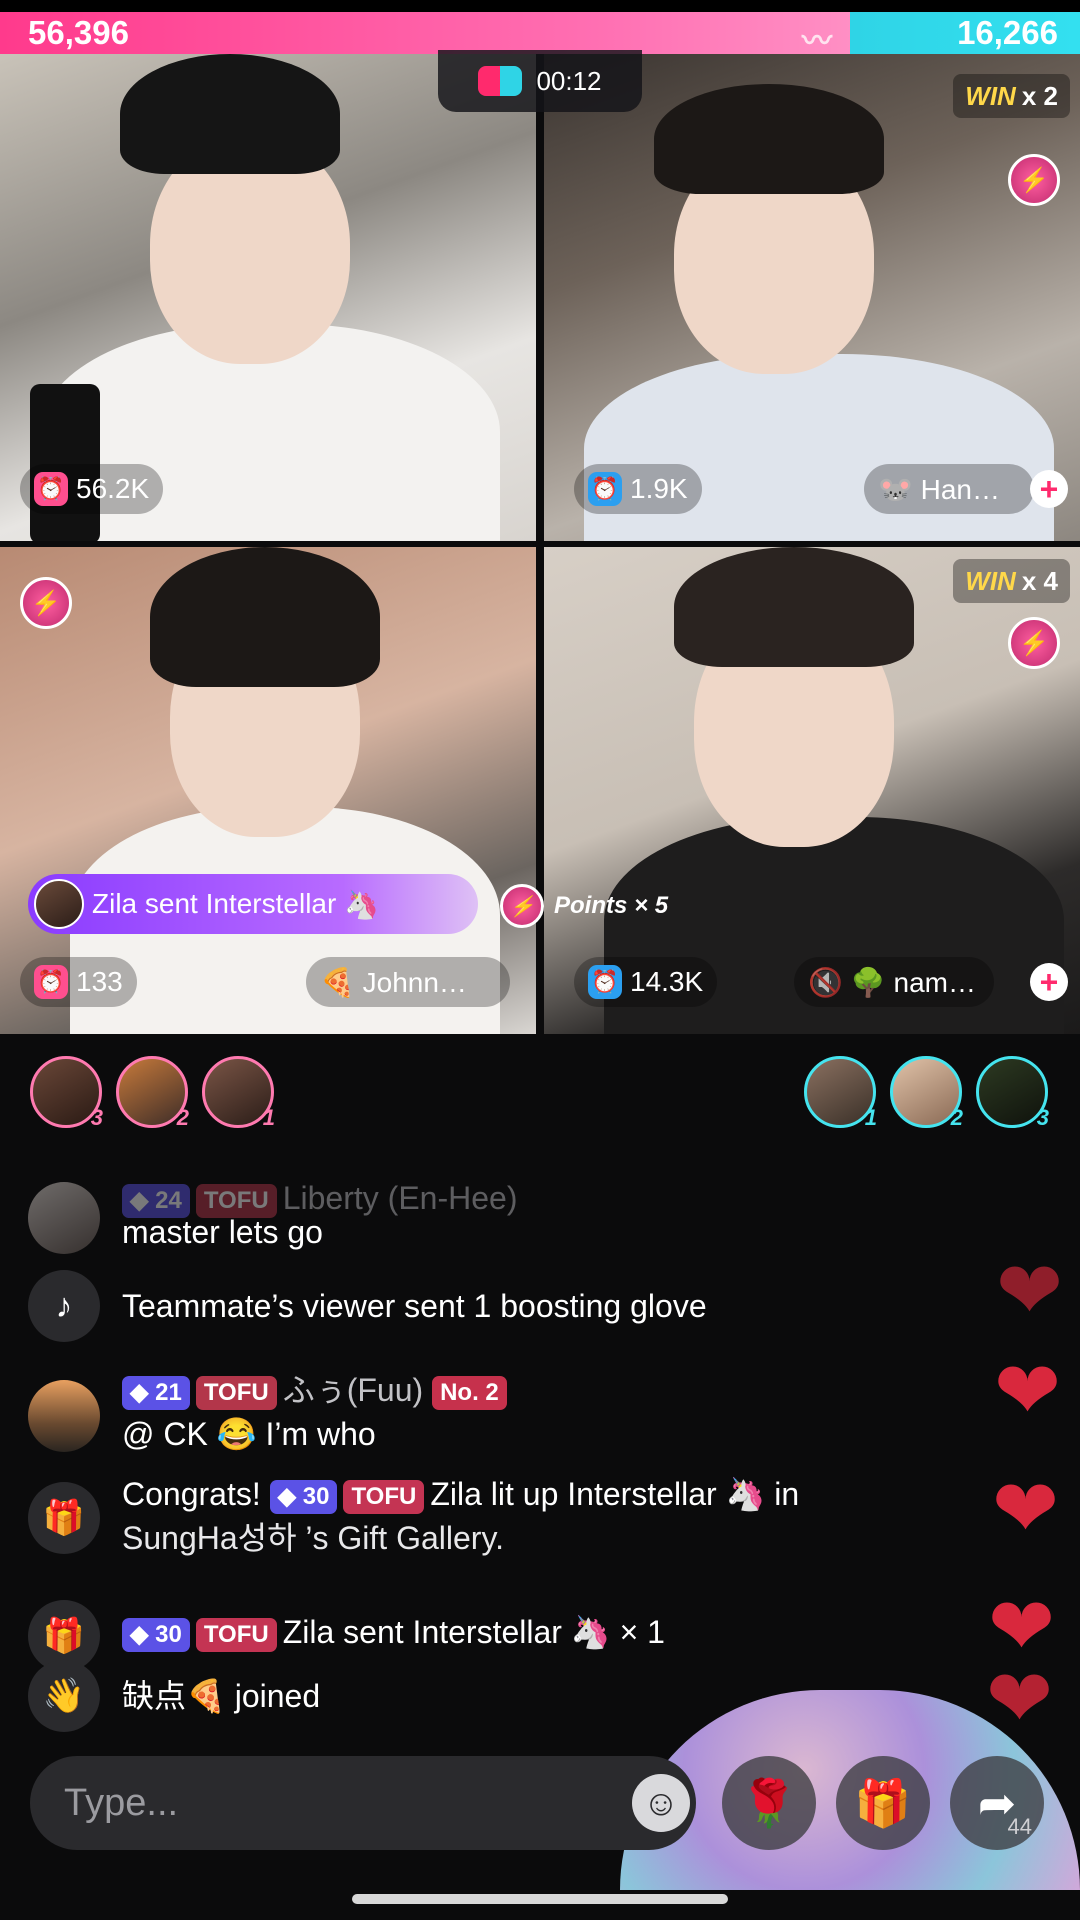 This screenshot has width=1080, height=1920. Describe the element at coordinates (661, 1803) in the screenshot. I see `emoji-icon: ☺` at that location.